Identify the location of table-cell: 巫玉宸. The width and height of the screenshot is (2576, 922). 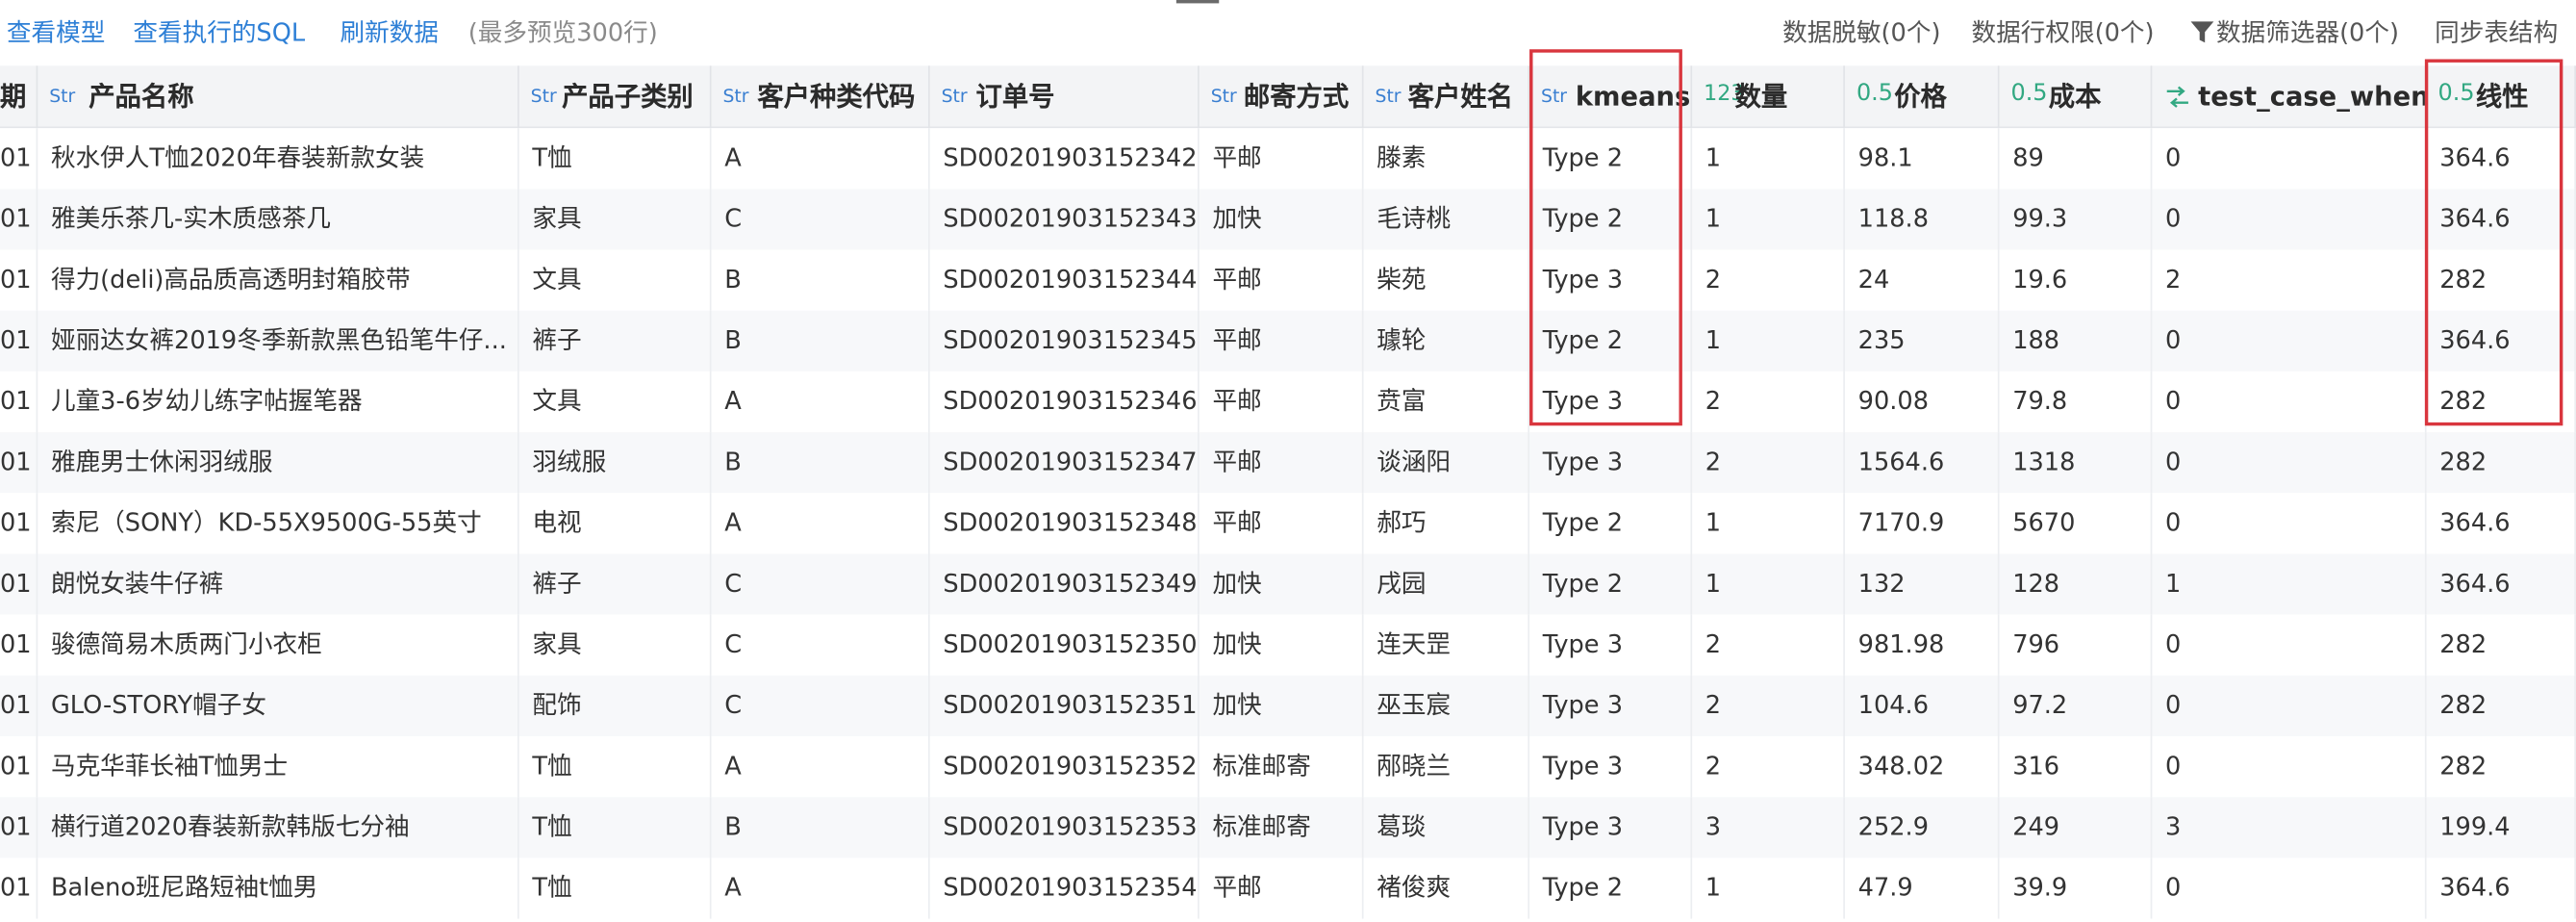
(1447, 706).